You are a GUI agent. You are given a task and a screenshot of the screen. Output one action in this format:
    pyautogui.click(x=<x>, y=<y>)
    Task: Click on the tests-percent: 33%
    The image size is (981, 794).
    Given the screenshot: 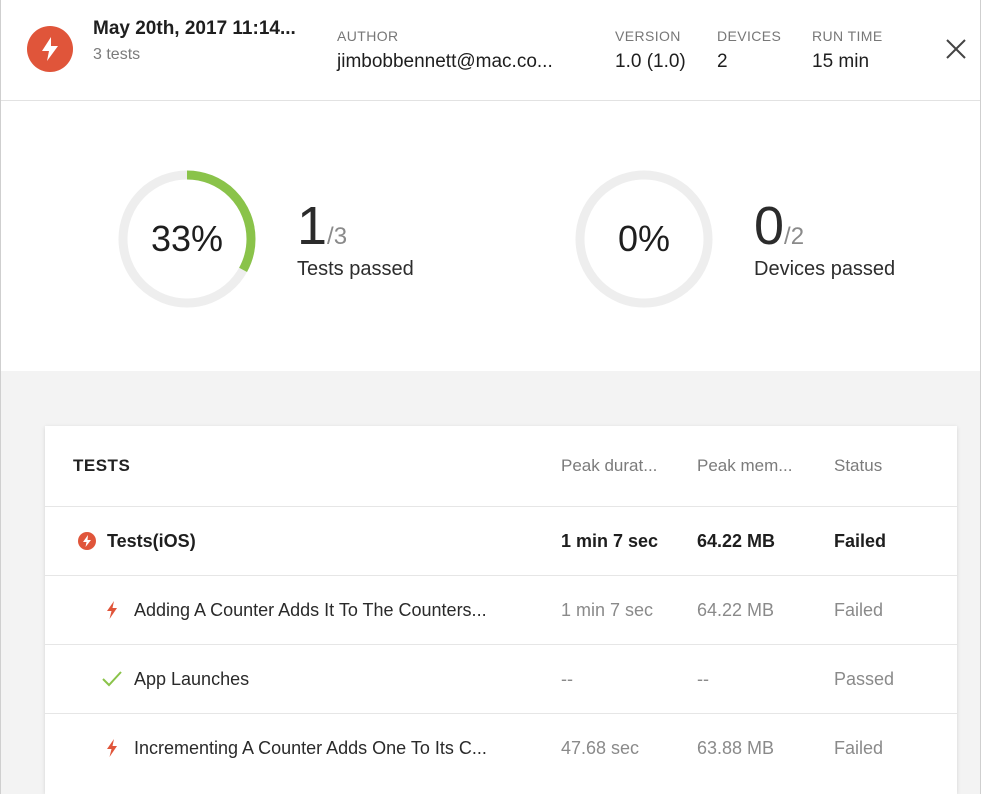 What is the action you would take?
    pyautogui.click(x=187, y=238)
    